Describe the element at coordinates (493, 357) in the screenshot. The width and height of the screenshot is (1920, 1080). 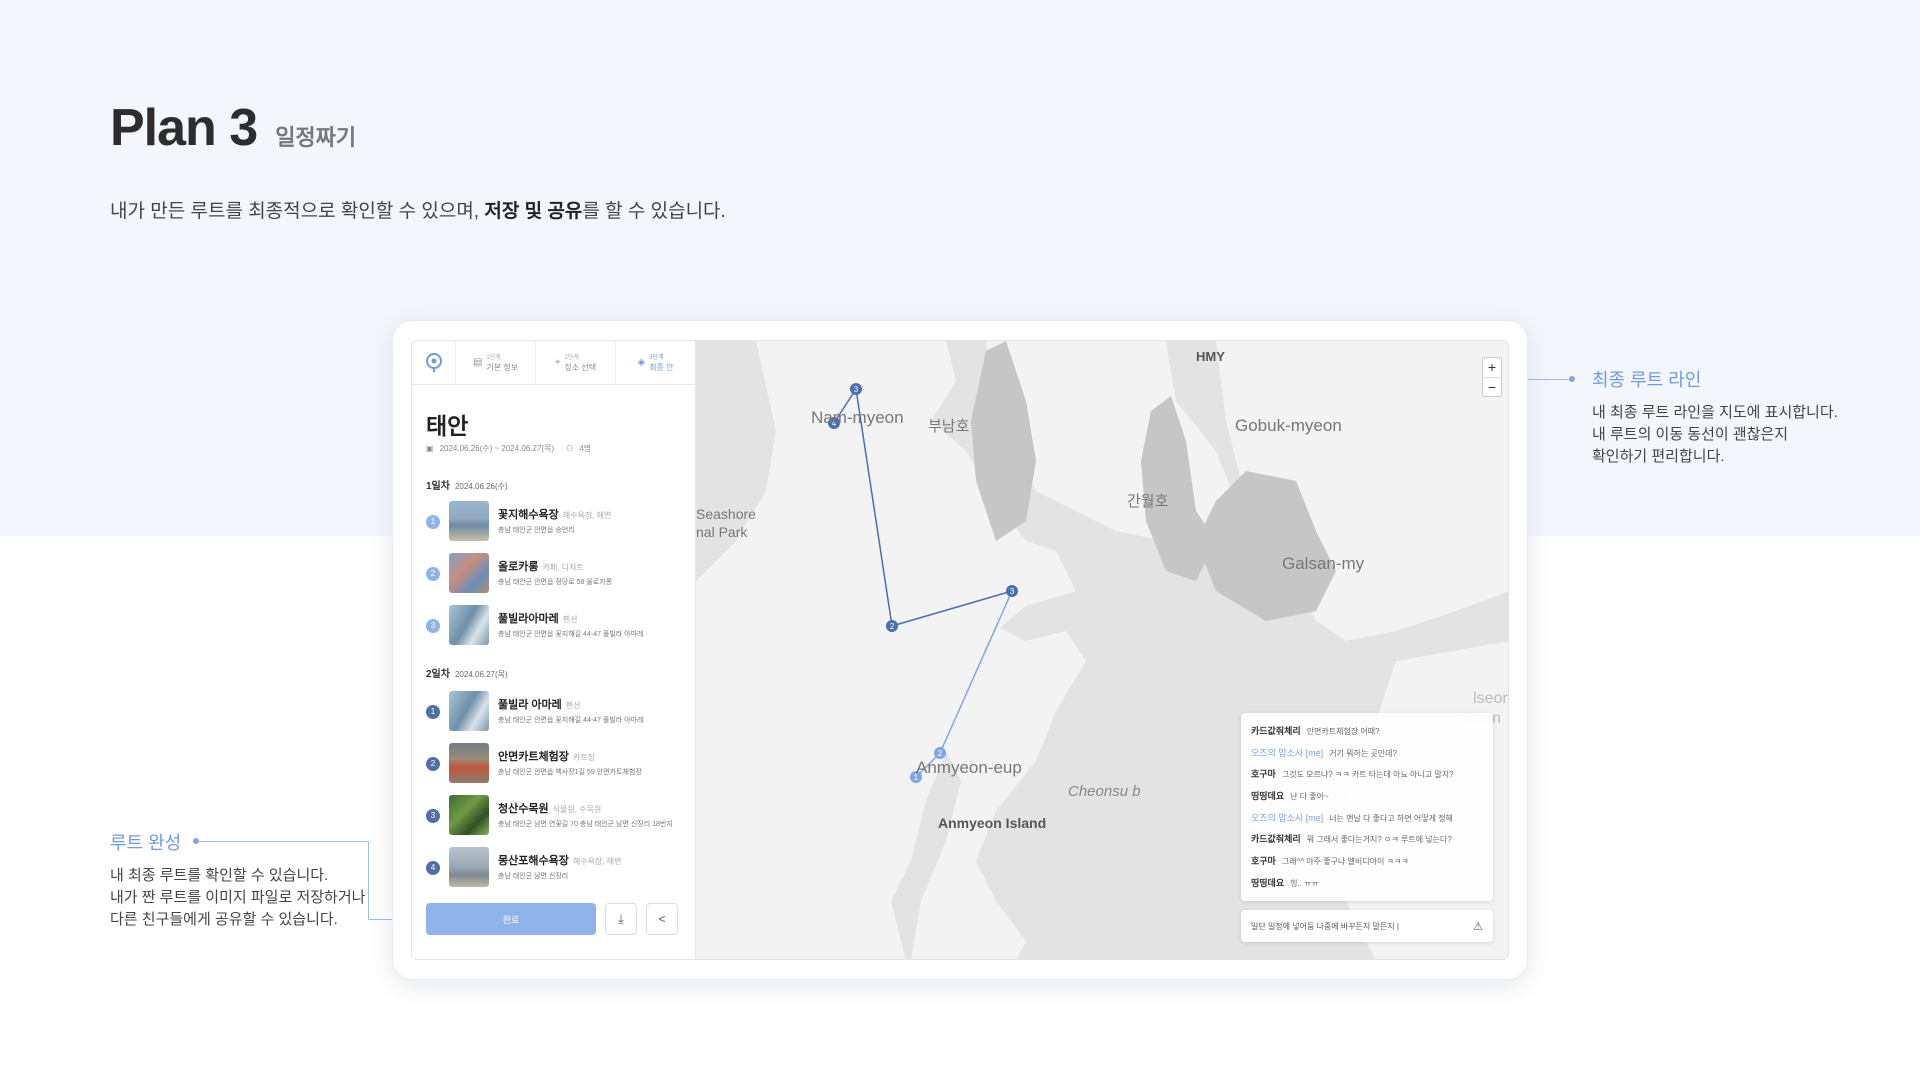
I see `tab-step: 1단계` at that location.